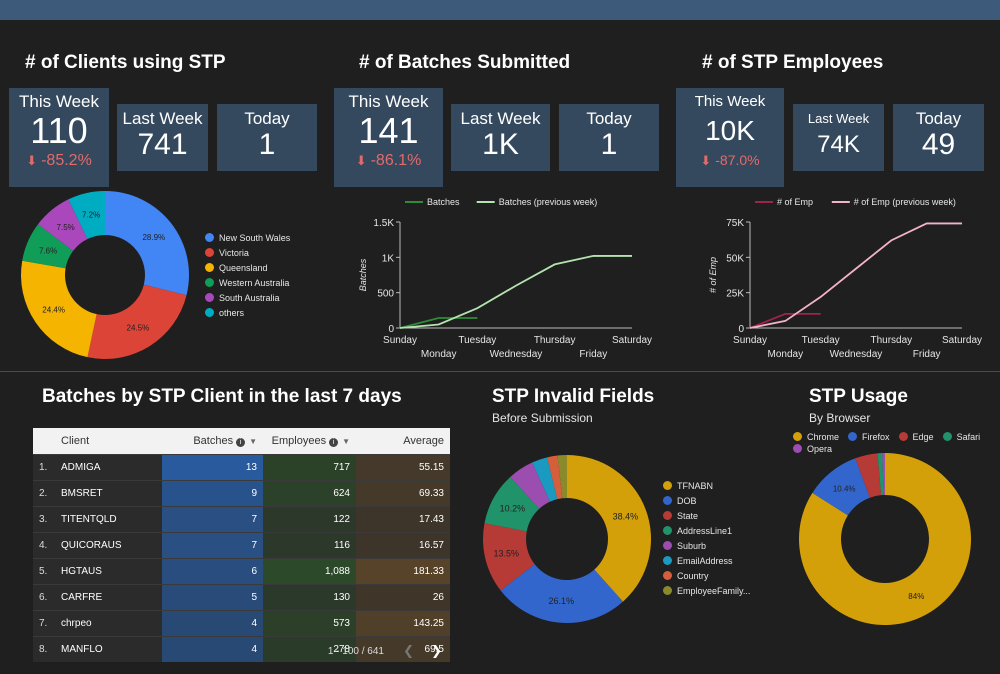 This screenshot has width=1000, height=674. What do you see at coordinates (403, 519) in the screenshot?
I see `cell-average: 17.43` at bounding box center [403, 519].